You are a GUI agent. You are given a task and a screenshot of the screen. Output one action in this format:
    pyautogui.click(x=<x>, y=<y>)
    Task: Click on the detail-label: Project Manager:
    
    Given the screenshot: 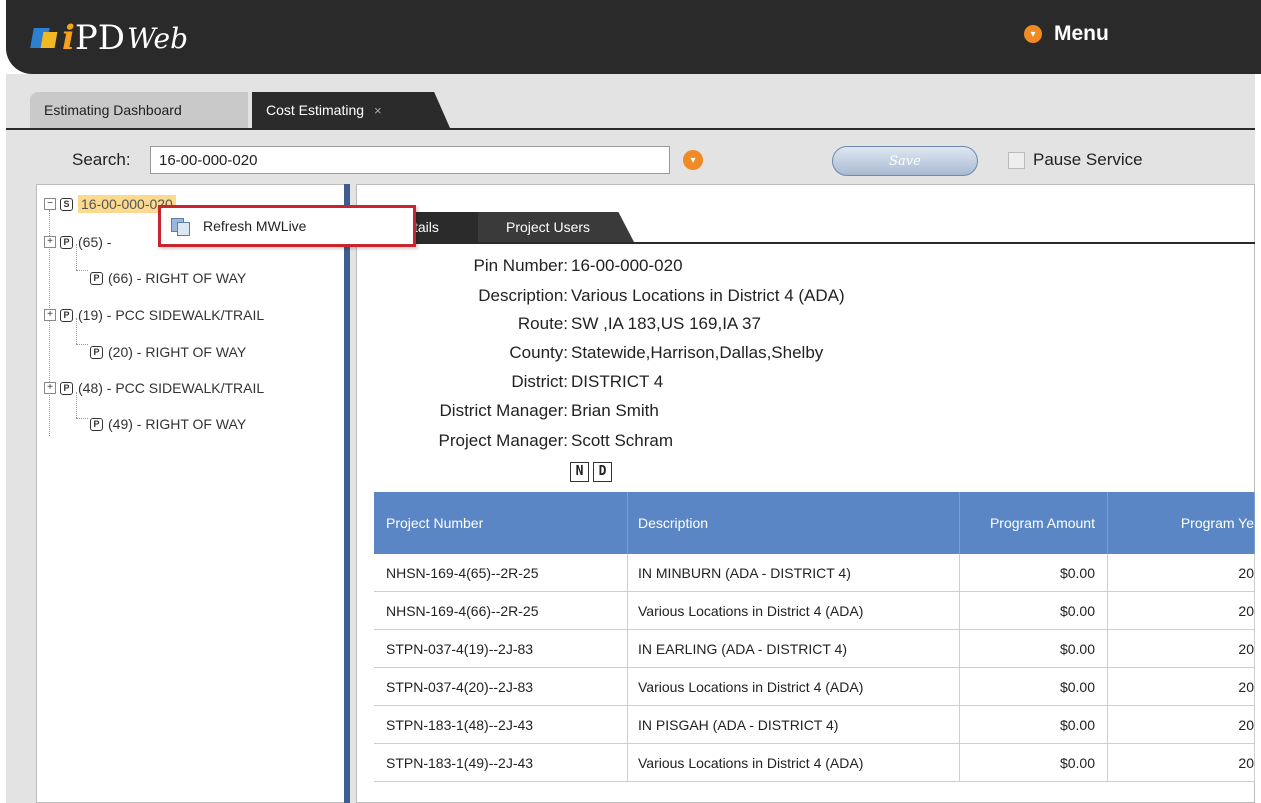 What is the action you would take?
    pyautogui.click(x=503, y=440)
    